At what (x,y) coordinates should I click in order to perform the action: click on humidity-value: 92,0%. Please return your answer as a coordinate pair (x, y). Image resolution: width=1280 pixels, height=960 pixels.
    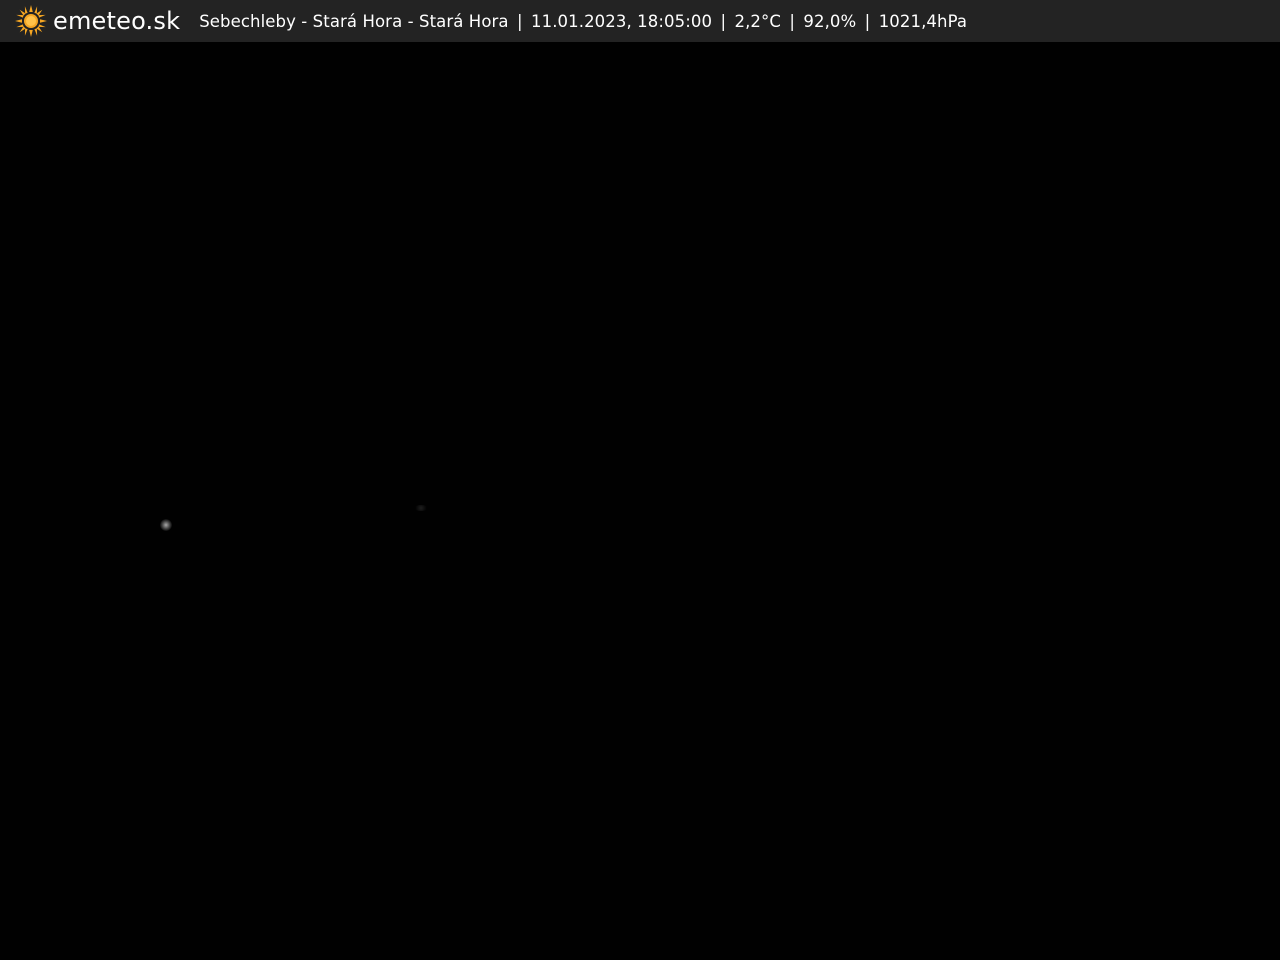
    Looking at the image, I should click on (830, 21).